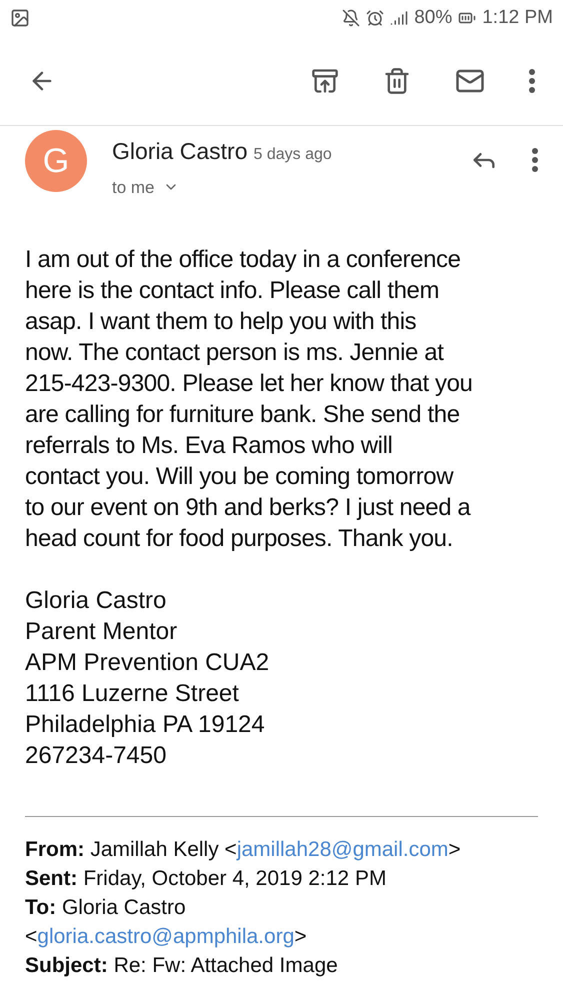 The image size is (563, 1000). Describe the element at coordinates (342, 849) in the screenshot. I see `email-link: jamillah28@gmail.com` at that location.